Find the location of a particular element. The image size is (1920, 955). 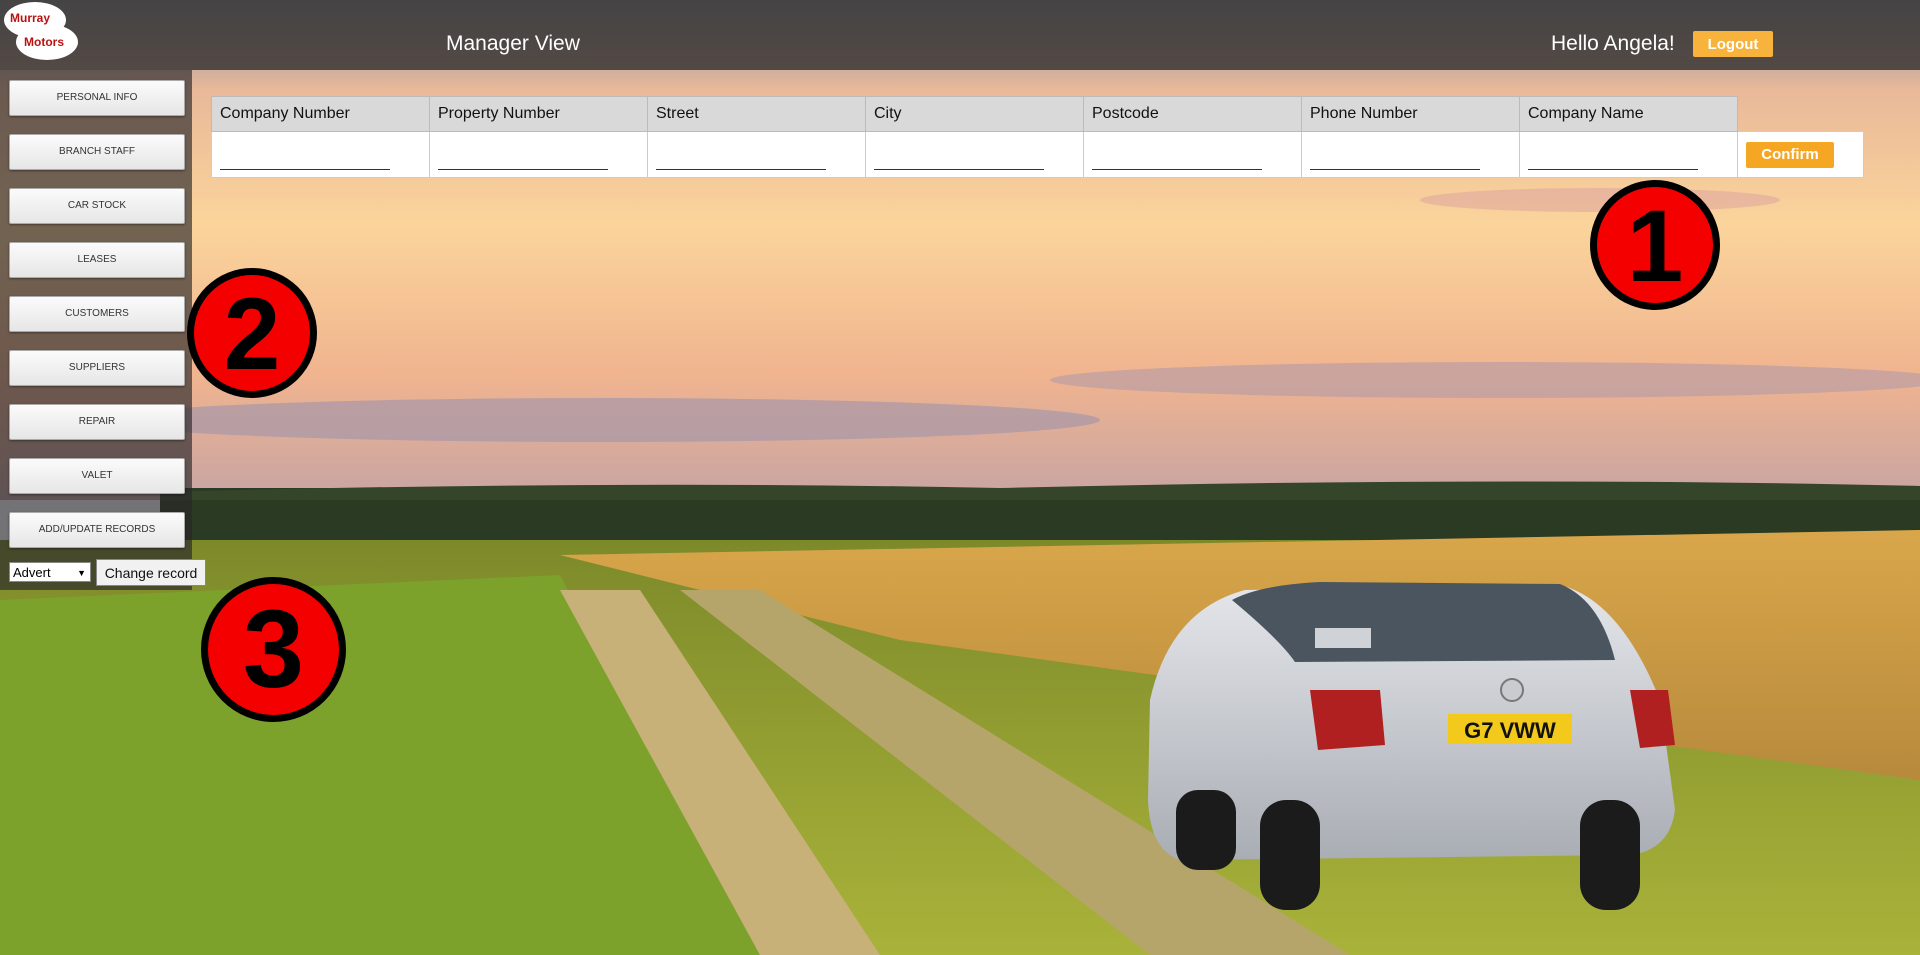

sidebar-item-valet: VALET is located at coordinates (97, 476).